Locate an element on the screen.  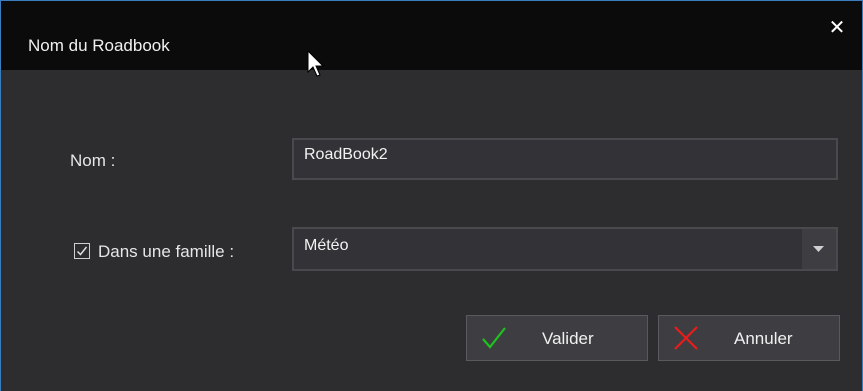
close-button: ✕ is located at coordinates (837, 28).